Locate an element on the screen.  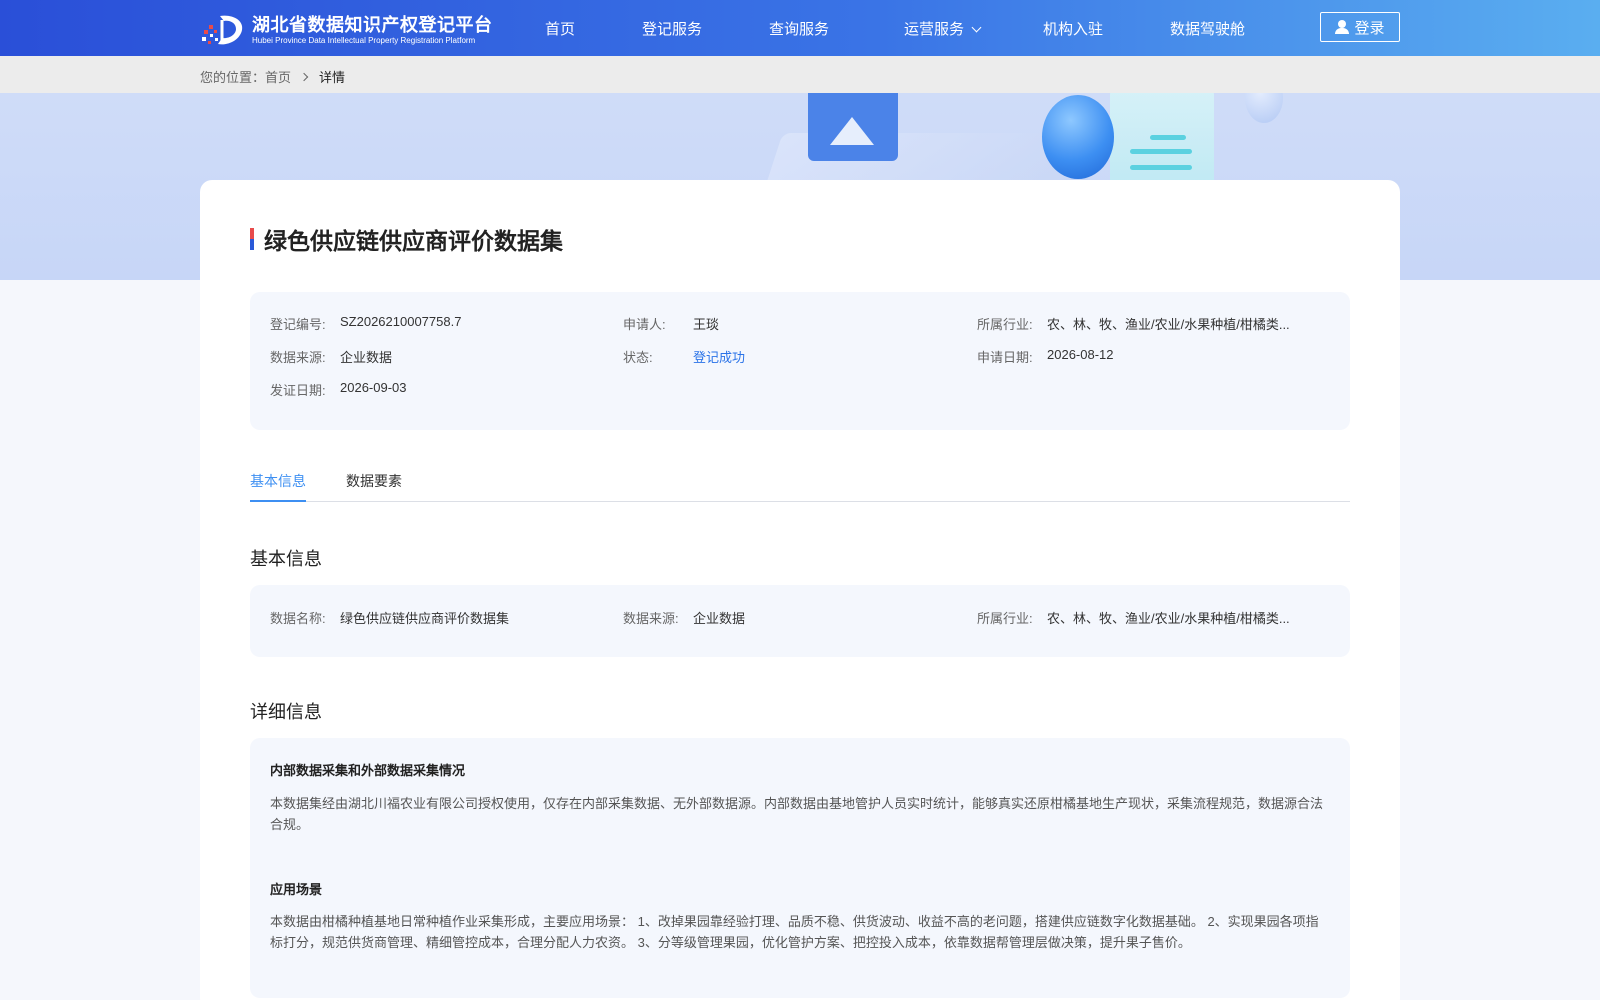
meta-applicant-label: 申请人: is located at coordinates (644, 324).